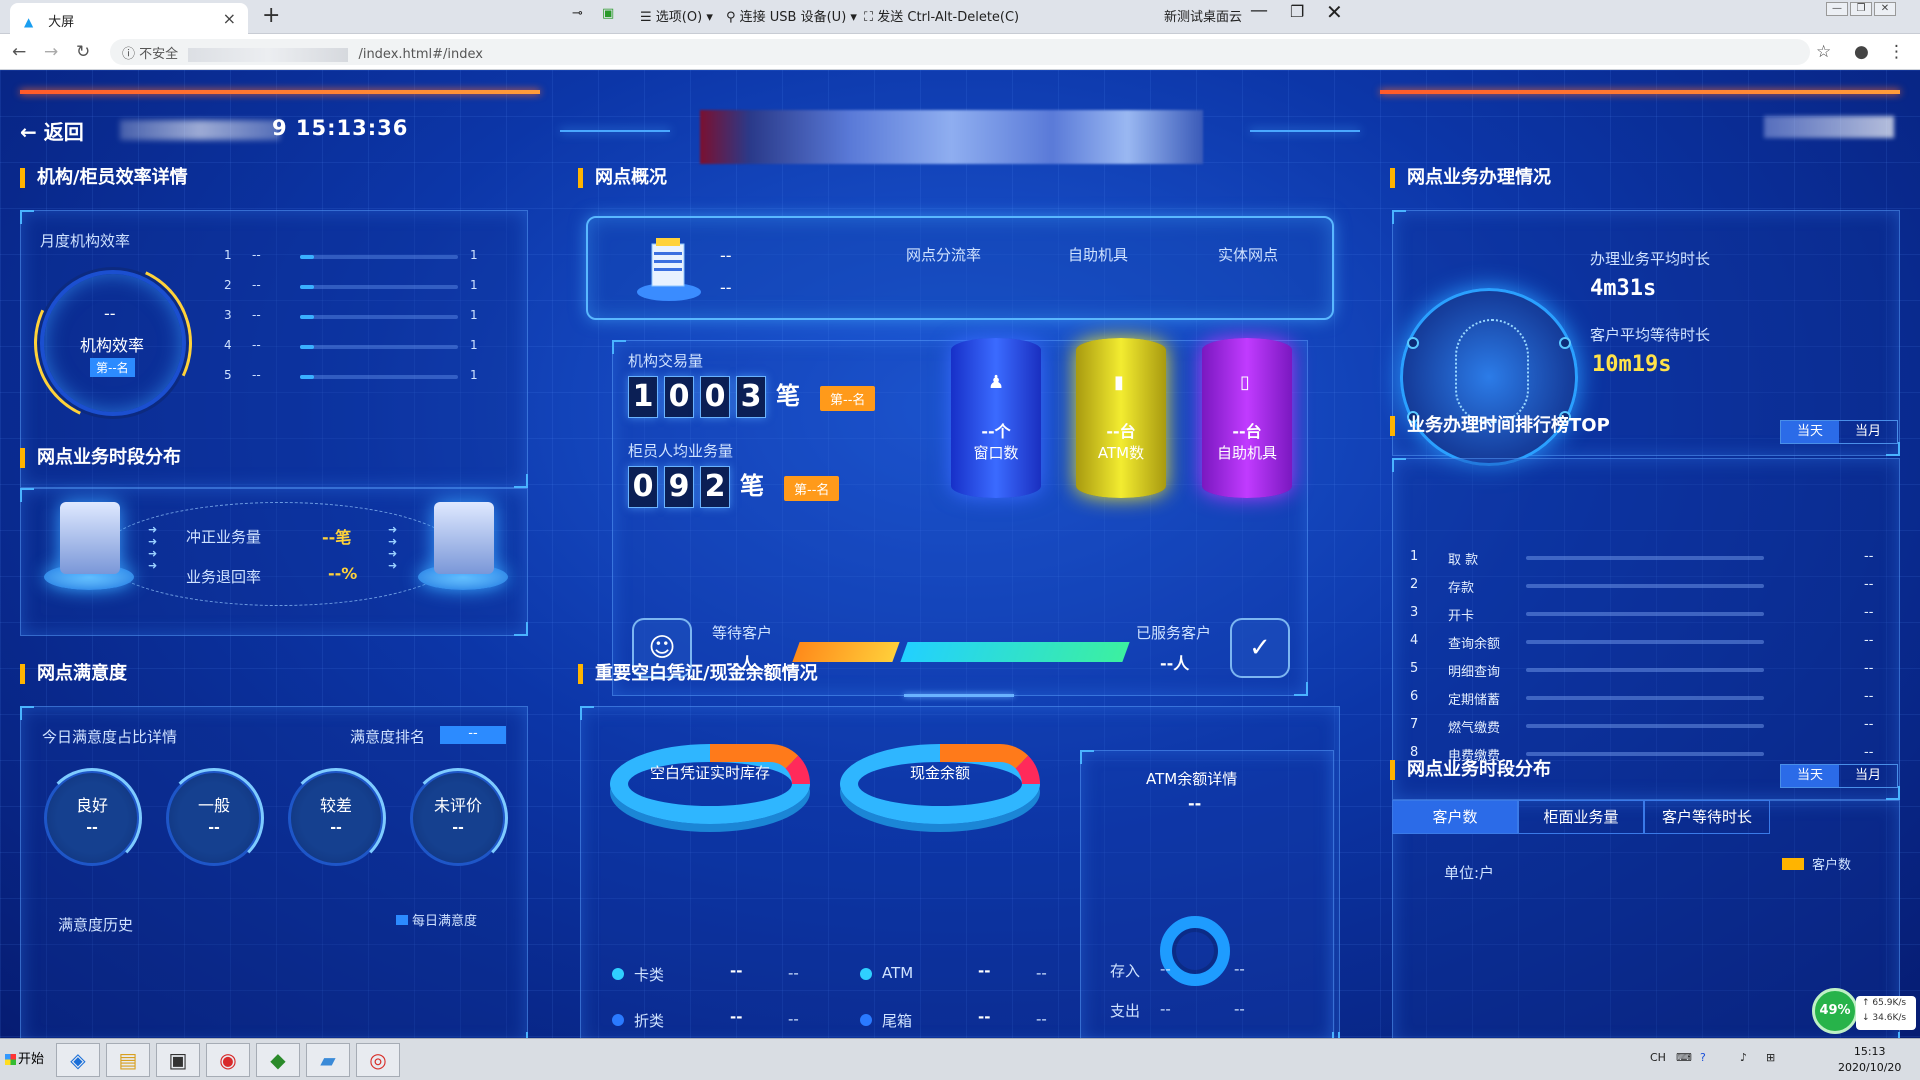  What do you see at coordinates (615, 131) in the screenshot?
I see `header-left-glow` at bounding box center [615, 131].